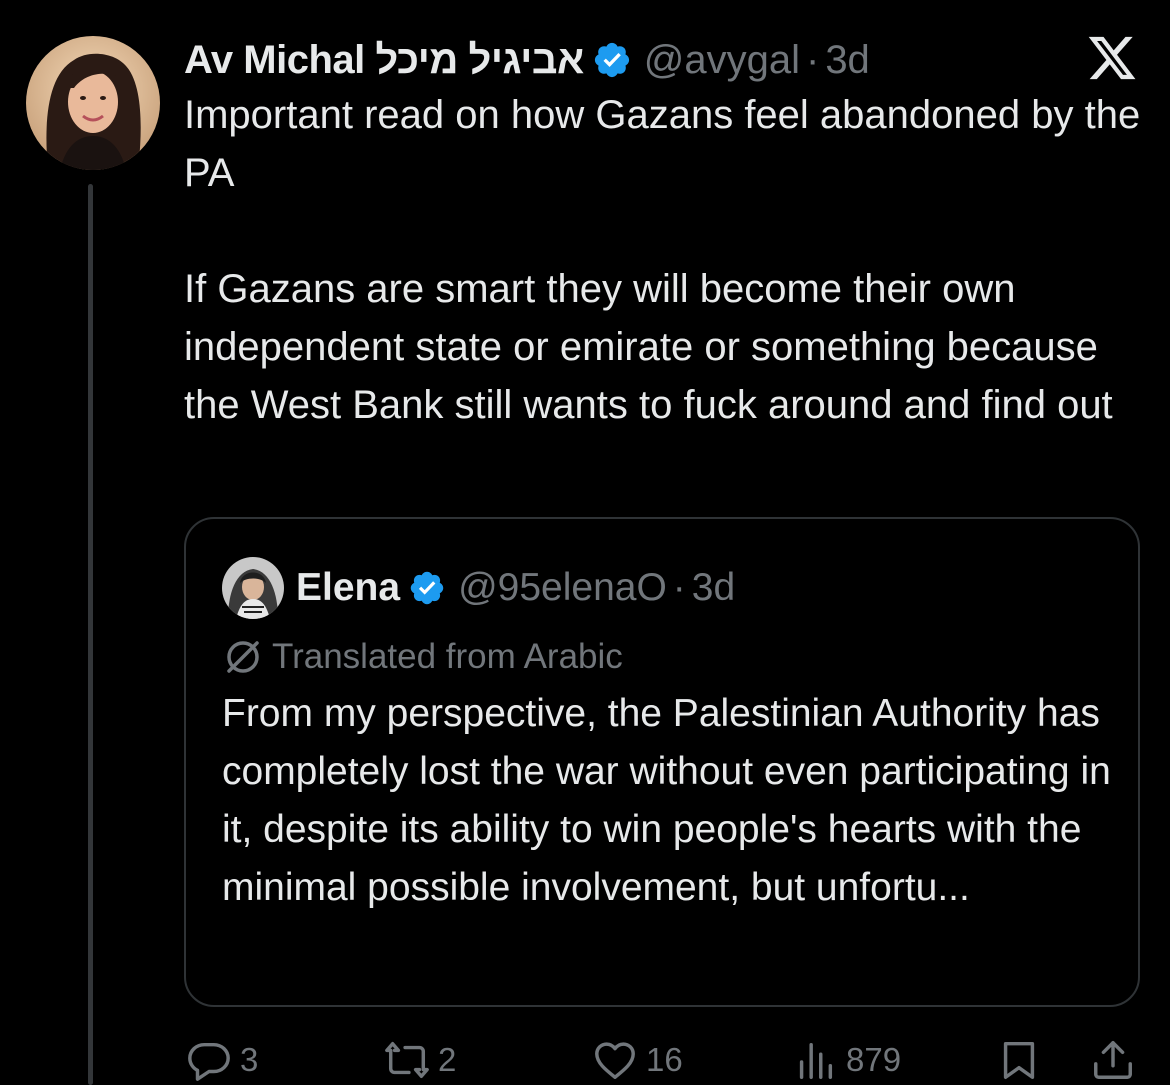 The height and width of the screenshot is (1085, 1170). What do you see at coordinates (407, 1059) in the screenshot?
I see `repost-icon` at bounding box center [407, 1059].